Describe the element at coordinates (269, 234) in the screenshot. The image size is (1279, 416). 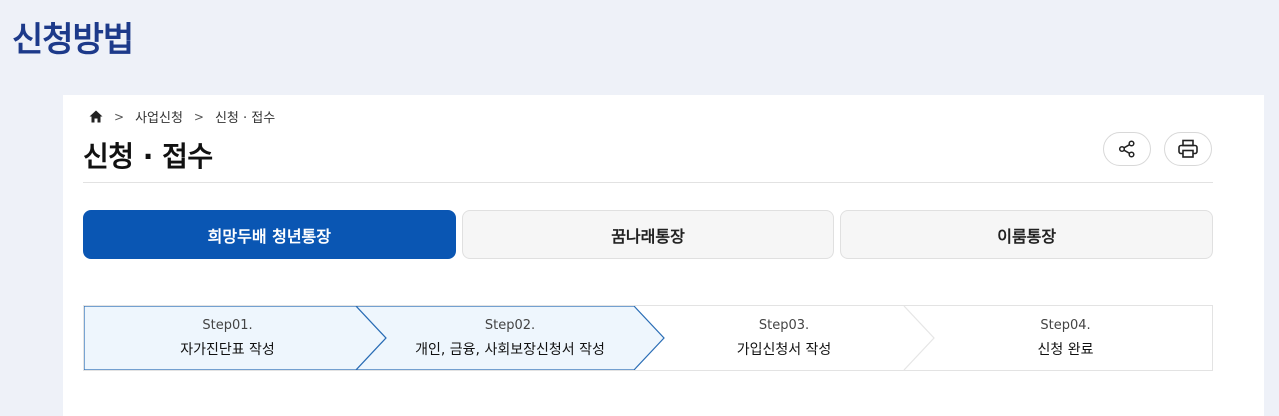
I see `tab-hope-double: 희망두배 청년통장` at that location.